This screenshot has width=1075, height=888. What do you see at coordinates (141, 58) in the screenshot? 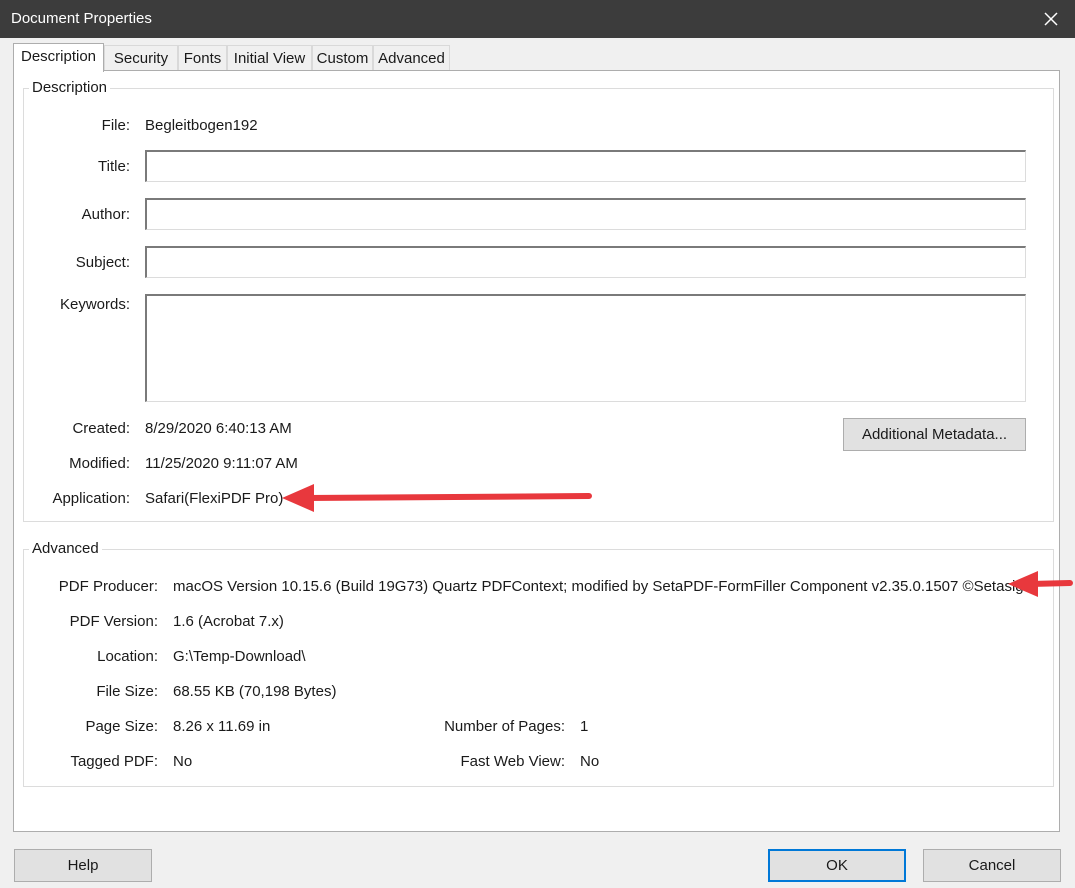
I see `tab-security: Security` at bounding box center [141, 58].